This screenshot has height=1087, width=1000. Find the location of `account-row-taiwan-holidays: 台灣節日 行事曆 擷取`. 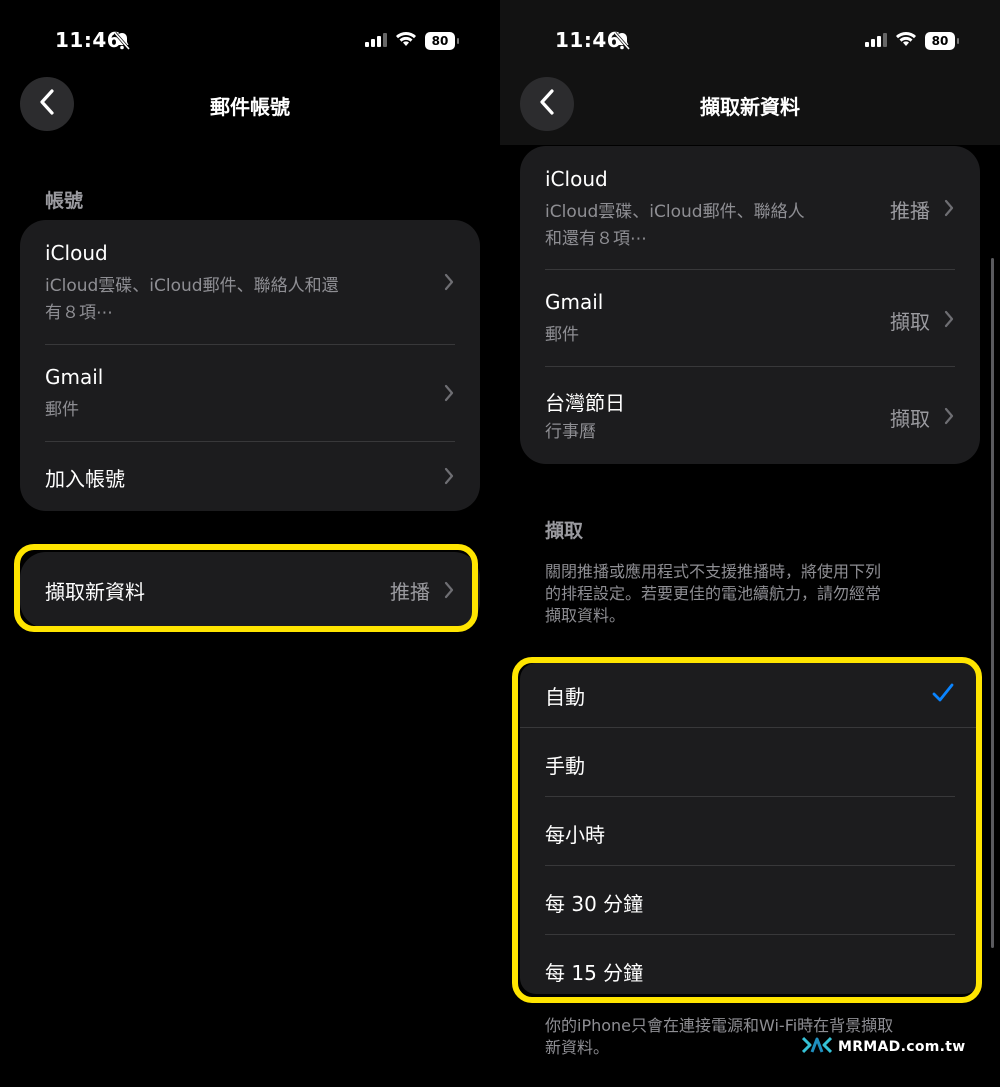

account-row-taiwan-holidays: 台灣節日 行事曆 擷取 is located at coordinates (750, 415).